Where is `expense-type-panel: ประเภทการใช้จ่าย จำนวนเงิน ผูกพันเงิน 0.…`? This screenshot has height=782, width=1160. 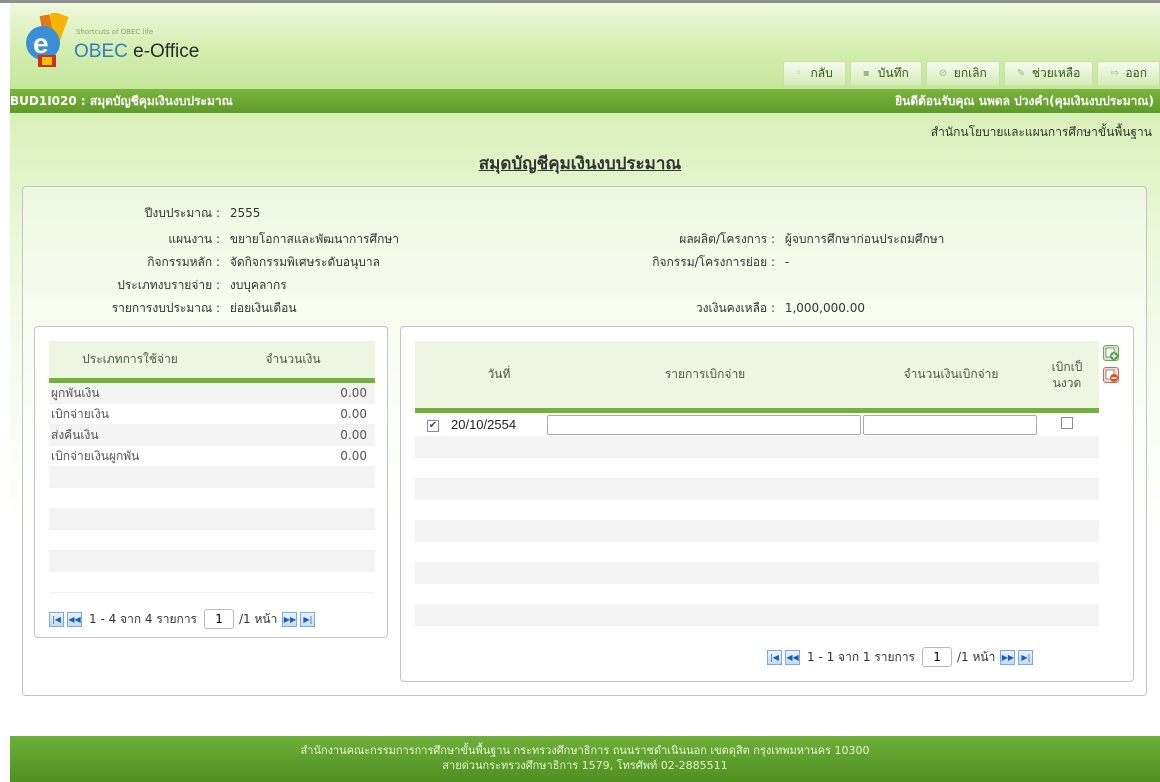 expense-type-panel: ประเภทการใช้จ่าย จำนวนเงิน ผูกพันเงิน 0.… is located at coordinates (211, 482).